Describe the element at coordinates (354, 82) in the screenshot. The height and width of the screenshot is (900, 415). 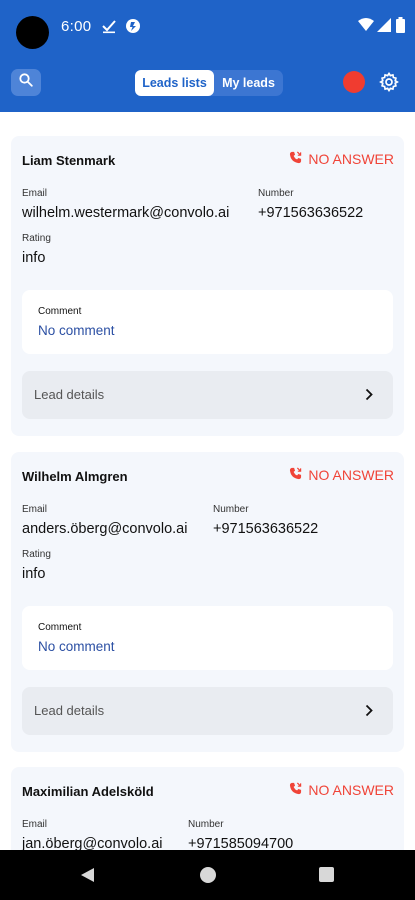
I see `record-indicator` at that location.